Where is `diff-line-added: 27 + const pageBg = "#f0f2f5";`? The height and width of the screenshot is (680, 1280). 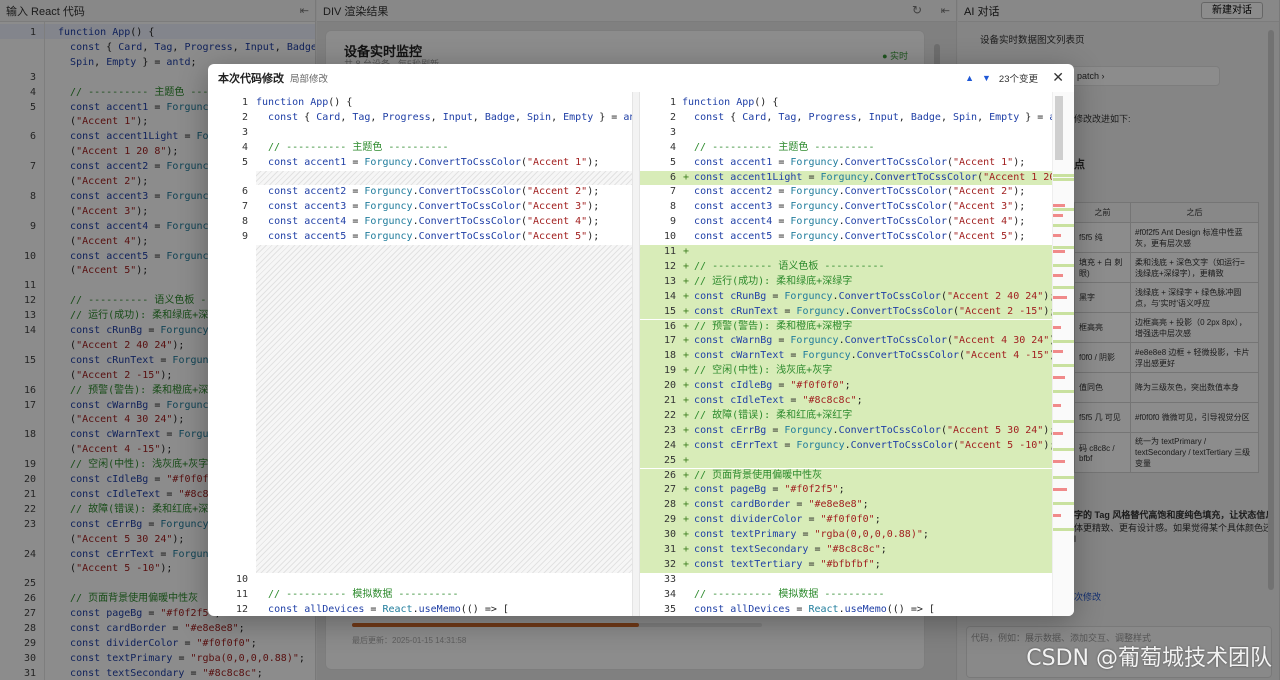
diff-line-added: 27 + const pageBg = "#f0f2f5"; is located at coordinates (846, 491).